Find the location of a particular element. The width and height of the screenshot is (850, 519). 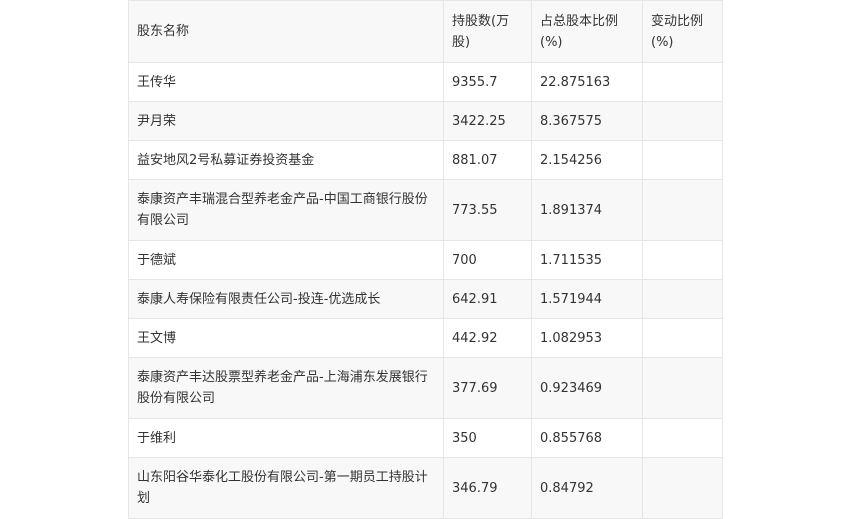

table-row: 王传华 9355.7 22.875163 is located at coordinates (425, 82).